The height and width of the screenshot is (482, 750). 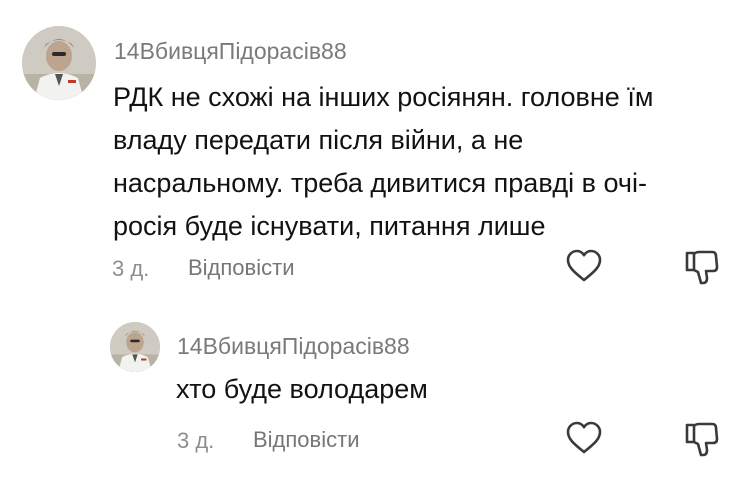 I want to click on comment-text-line: росія буде існувати, питання лише, so click(x=329, y=226).